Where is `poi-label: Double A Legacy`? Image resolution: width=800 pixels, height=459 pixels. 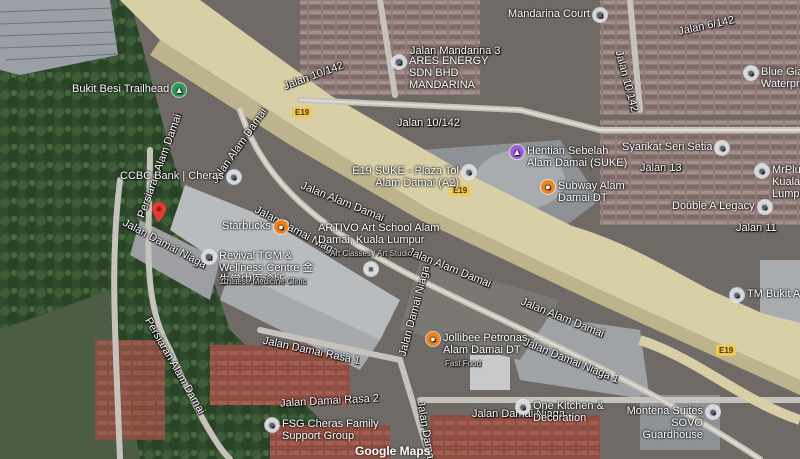
poi-label: Double A Legacy is located at coordinates (713, 206).